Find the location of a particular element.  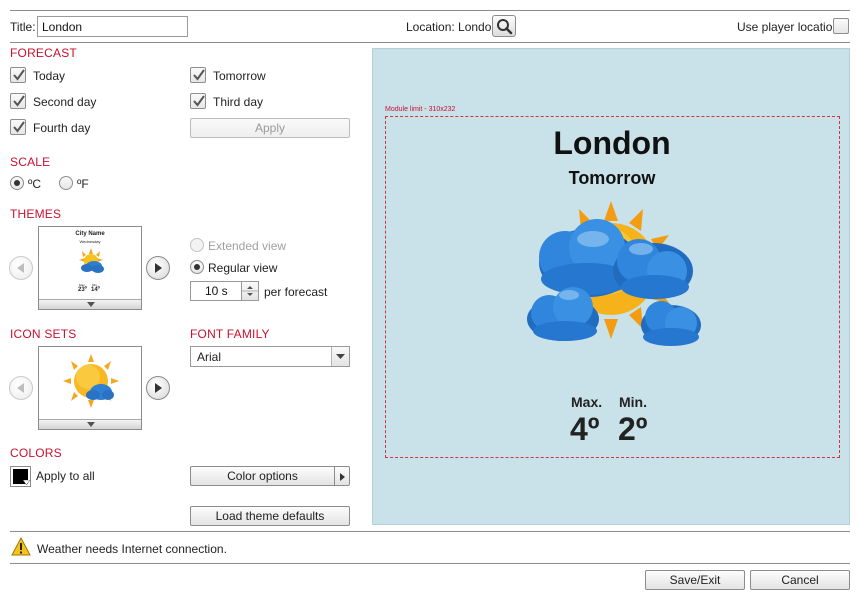

preview-city: London is located at coordinates (612, 143).